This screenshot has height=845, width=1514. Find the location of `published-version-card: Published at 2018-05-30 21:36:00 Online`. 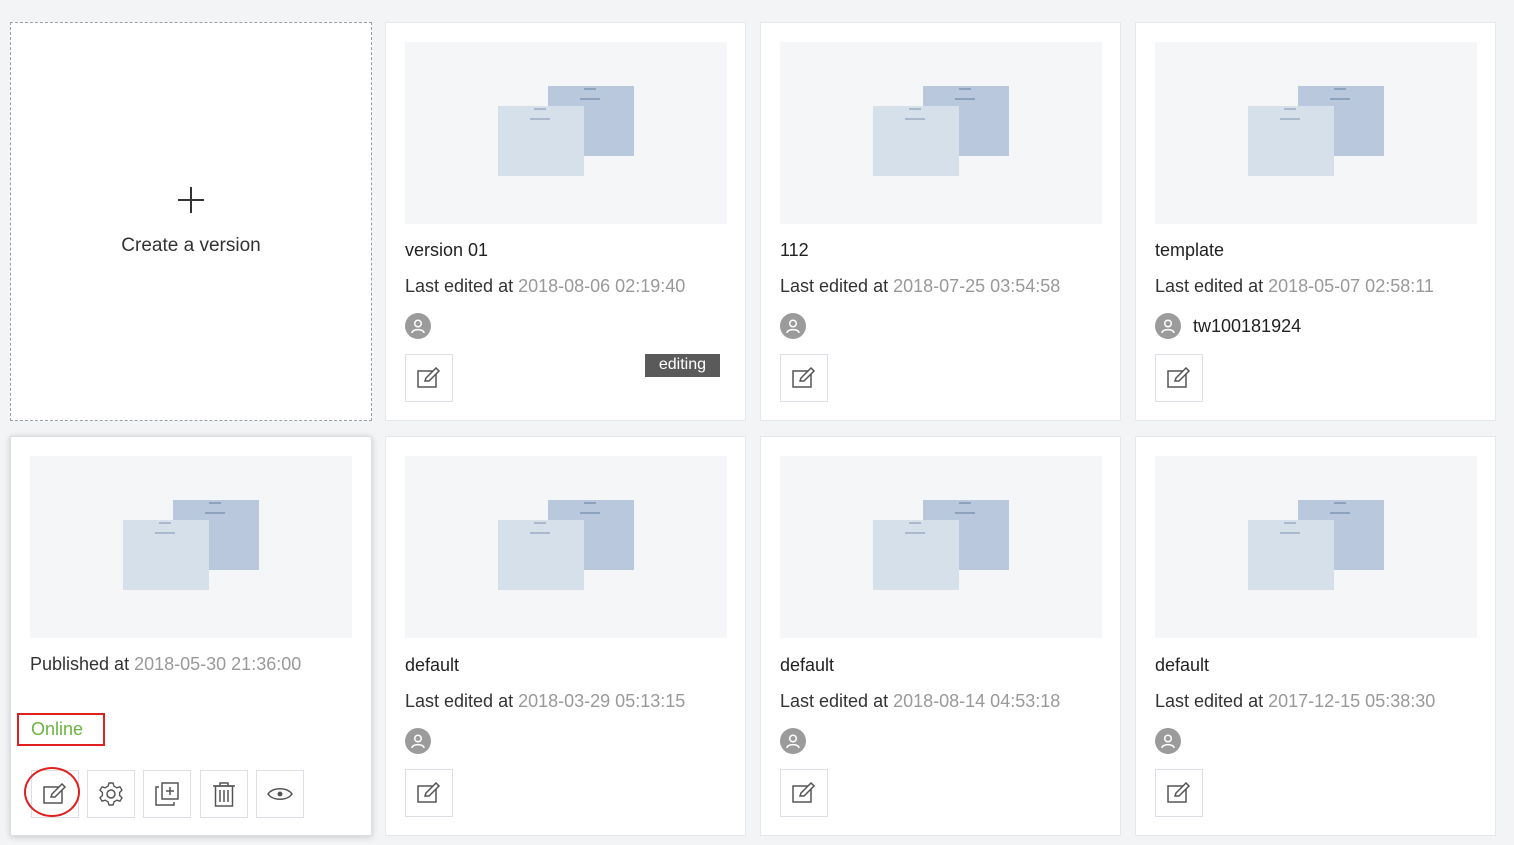

published-version-card: Published at 2018-05-30 21:36:00 Online is located at coordinates (191, 636).